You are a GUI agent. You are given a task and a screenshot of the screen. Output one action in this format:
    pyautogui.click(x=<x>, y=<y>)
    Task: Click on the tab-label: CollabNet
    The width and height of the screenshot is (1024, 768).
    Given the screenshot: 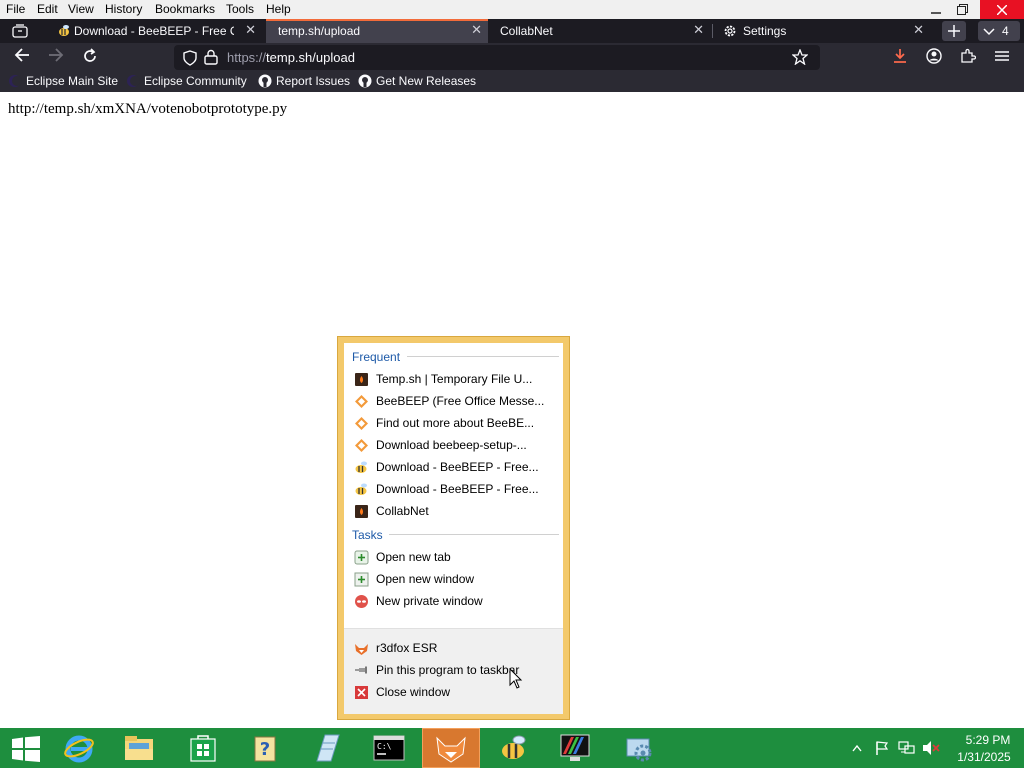 What is the action you would take?
    pyautogui.click(x=526, y=31)
    